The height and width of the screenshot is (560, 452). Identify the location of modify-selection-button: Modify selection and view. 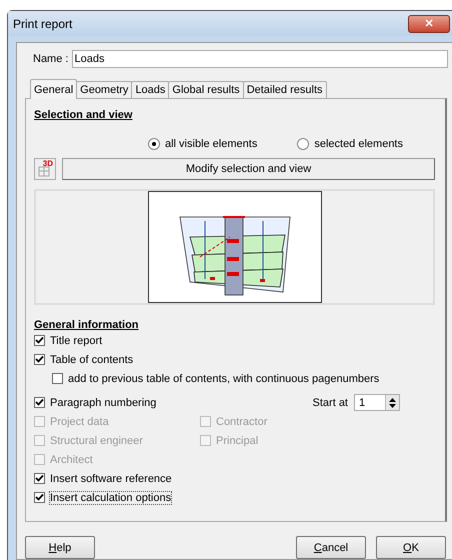
(248, 169).